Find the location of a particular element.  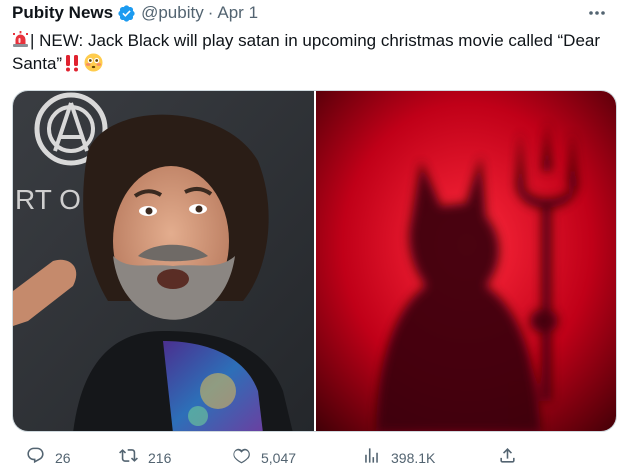

like-count: 5,047 is located at coordinates (279, 458).